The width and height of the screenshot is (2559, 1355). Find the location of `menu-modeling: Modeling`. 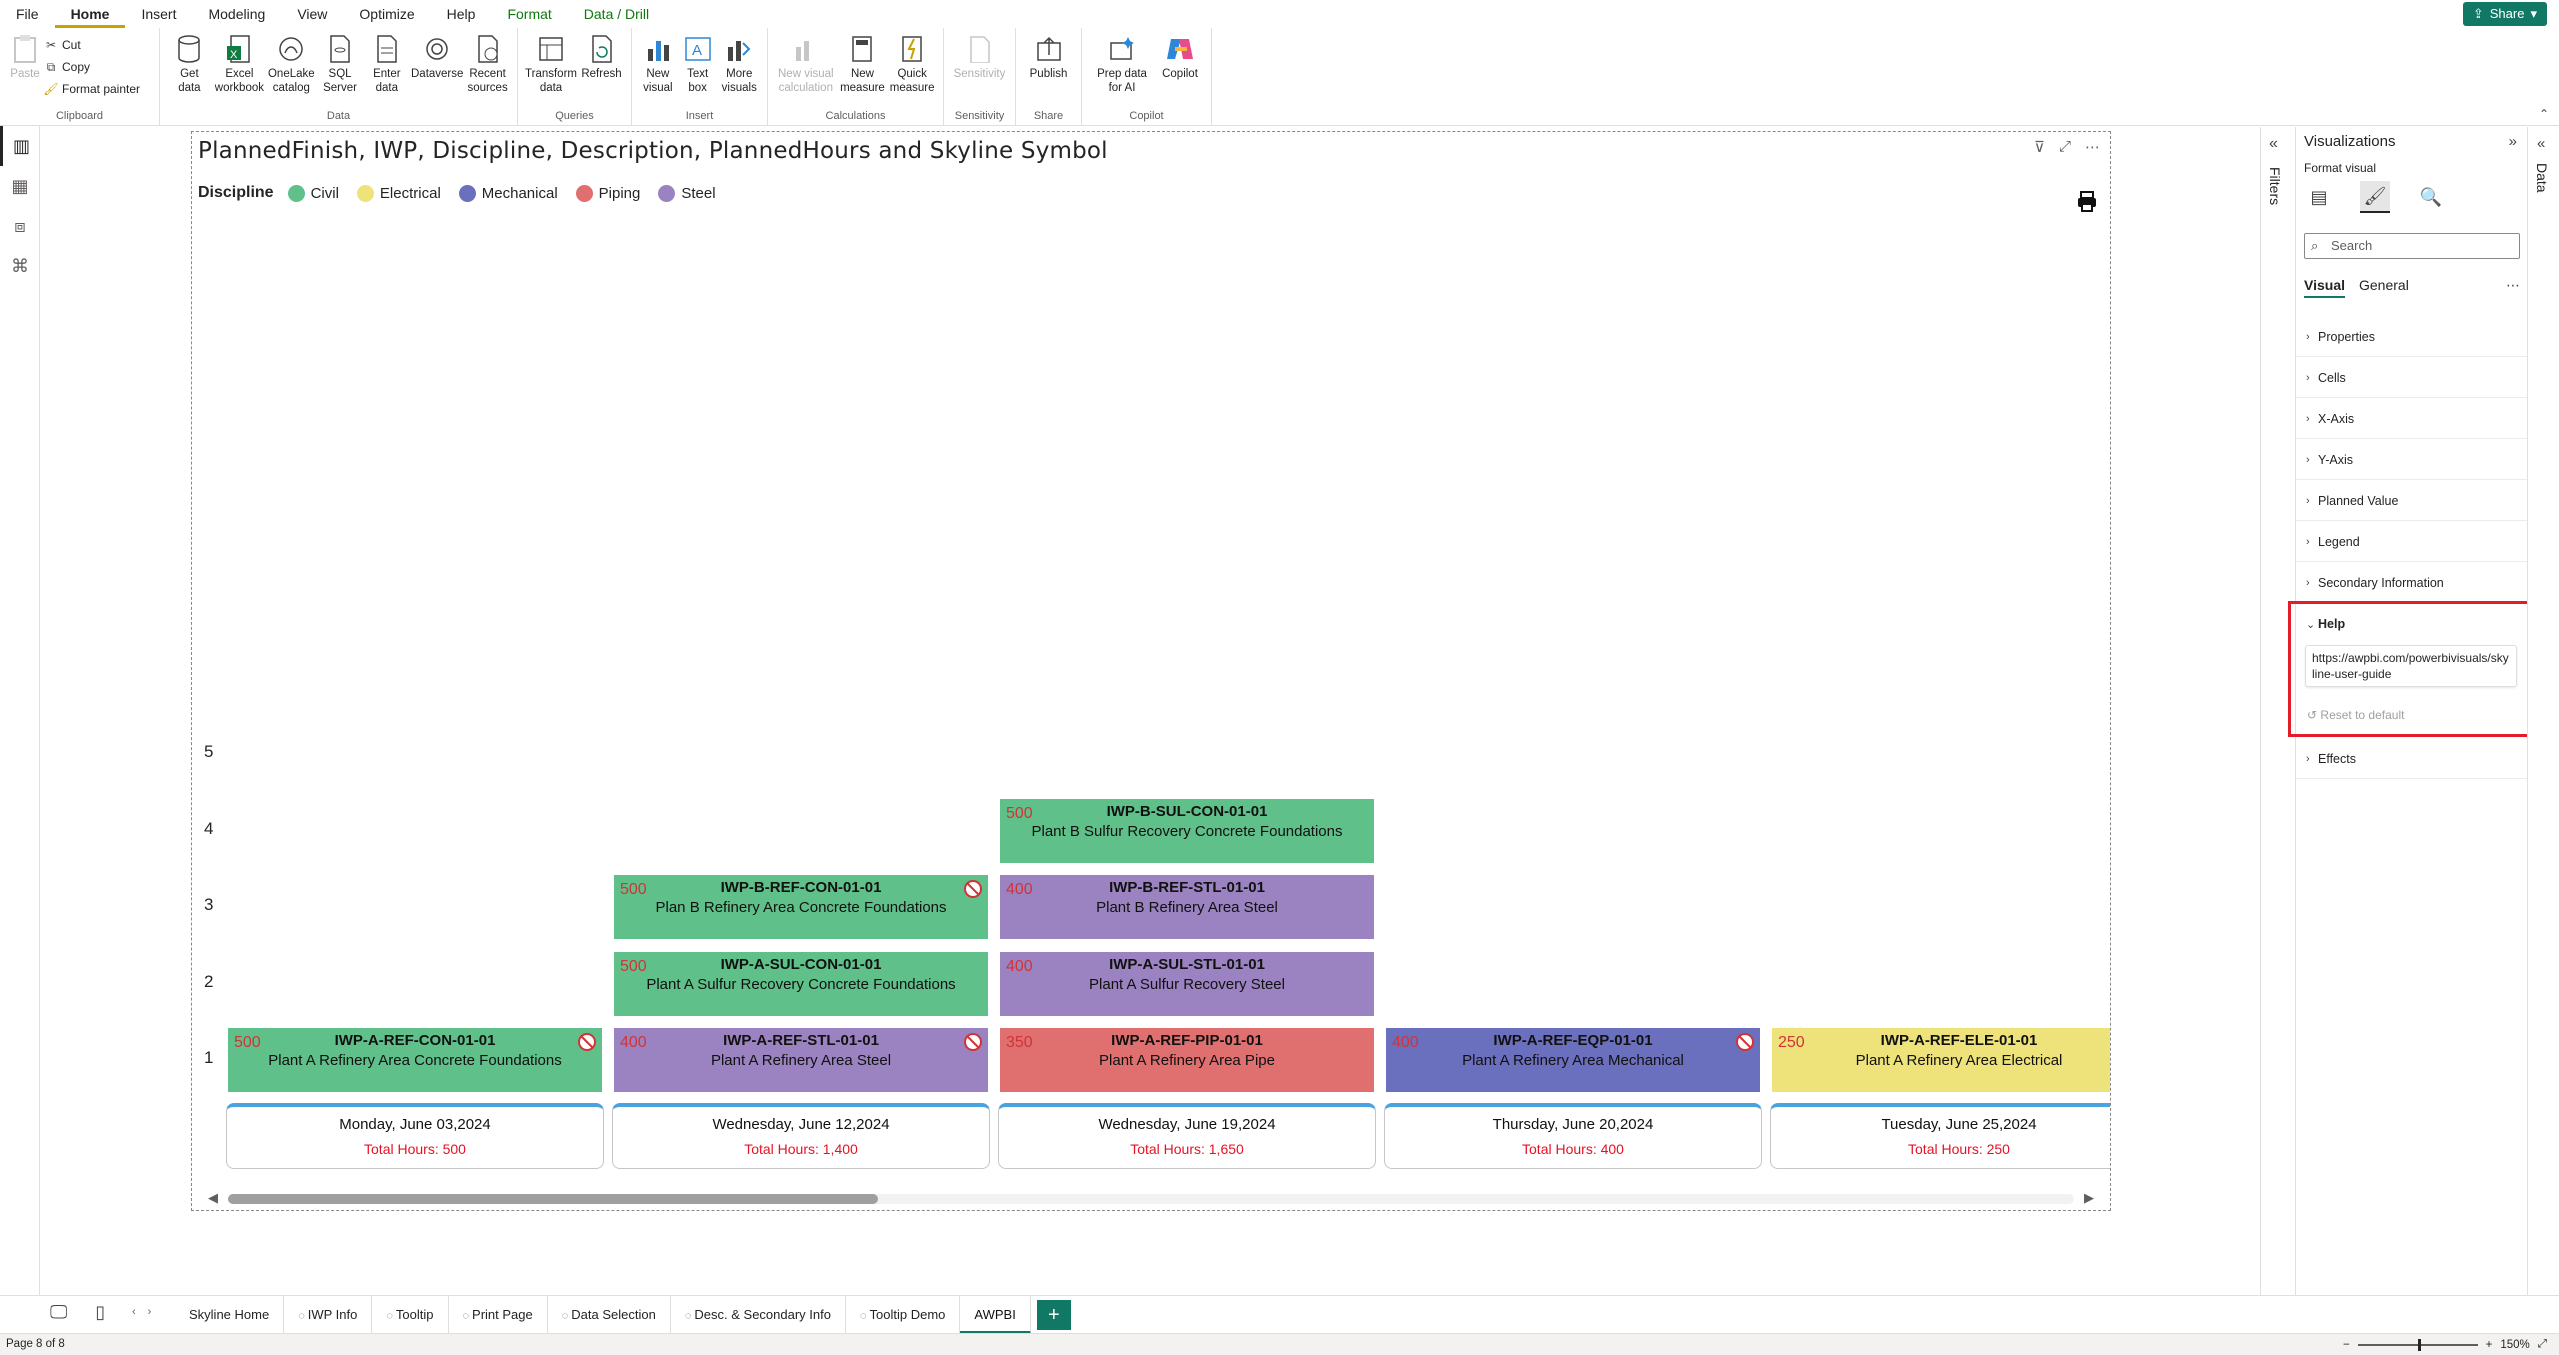

menu-modeling: Modeling is located at coordinates (236, 14).